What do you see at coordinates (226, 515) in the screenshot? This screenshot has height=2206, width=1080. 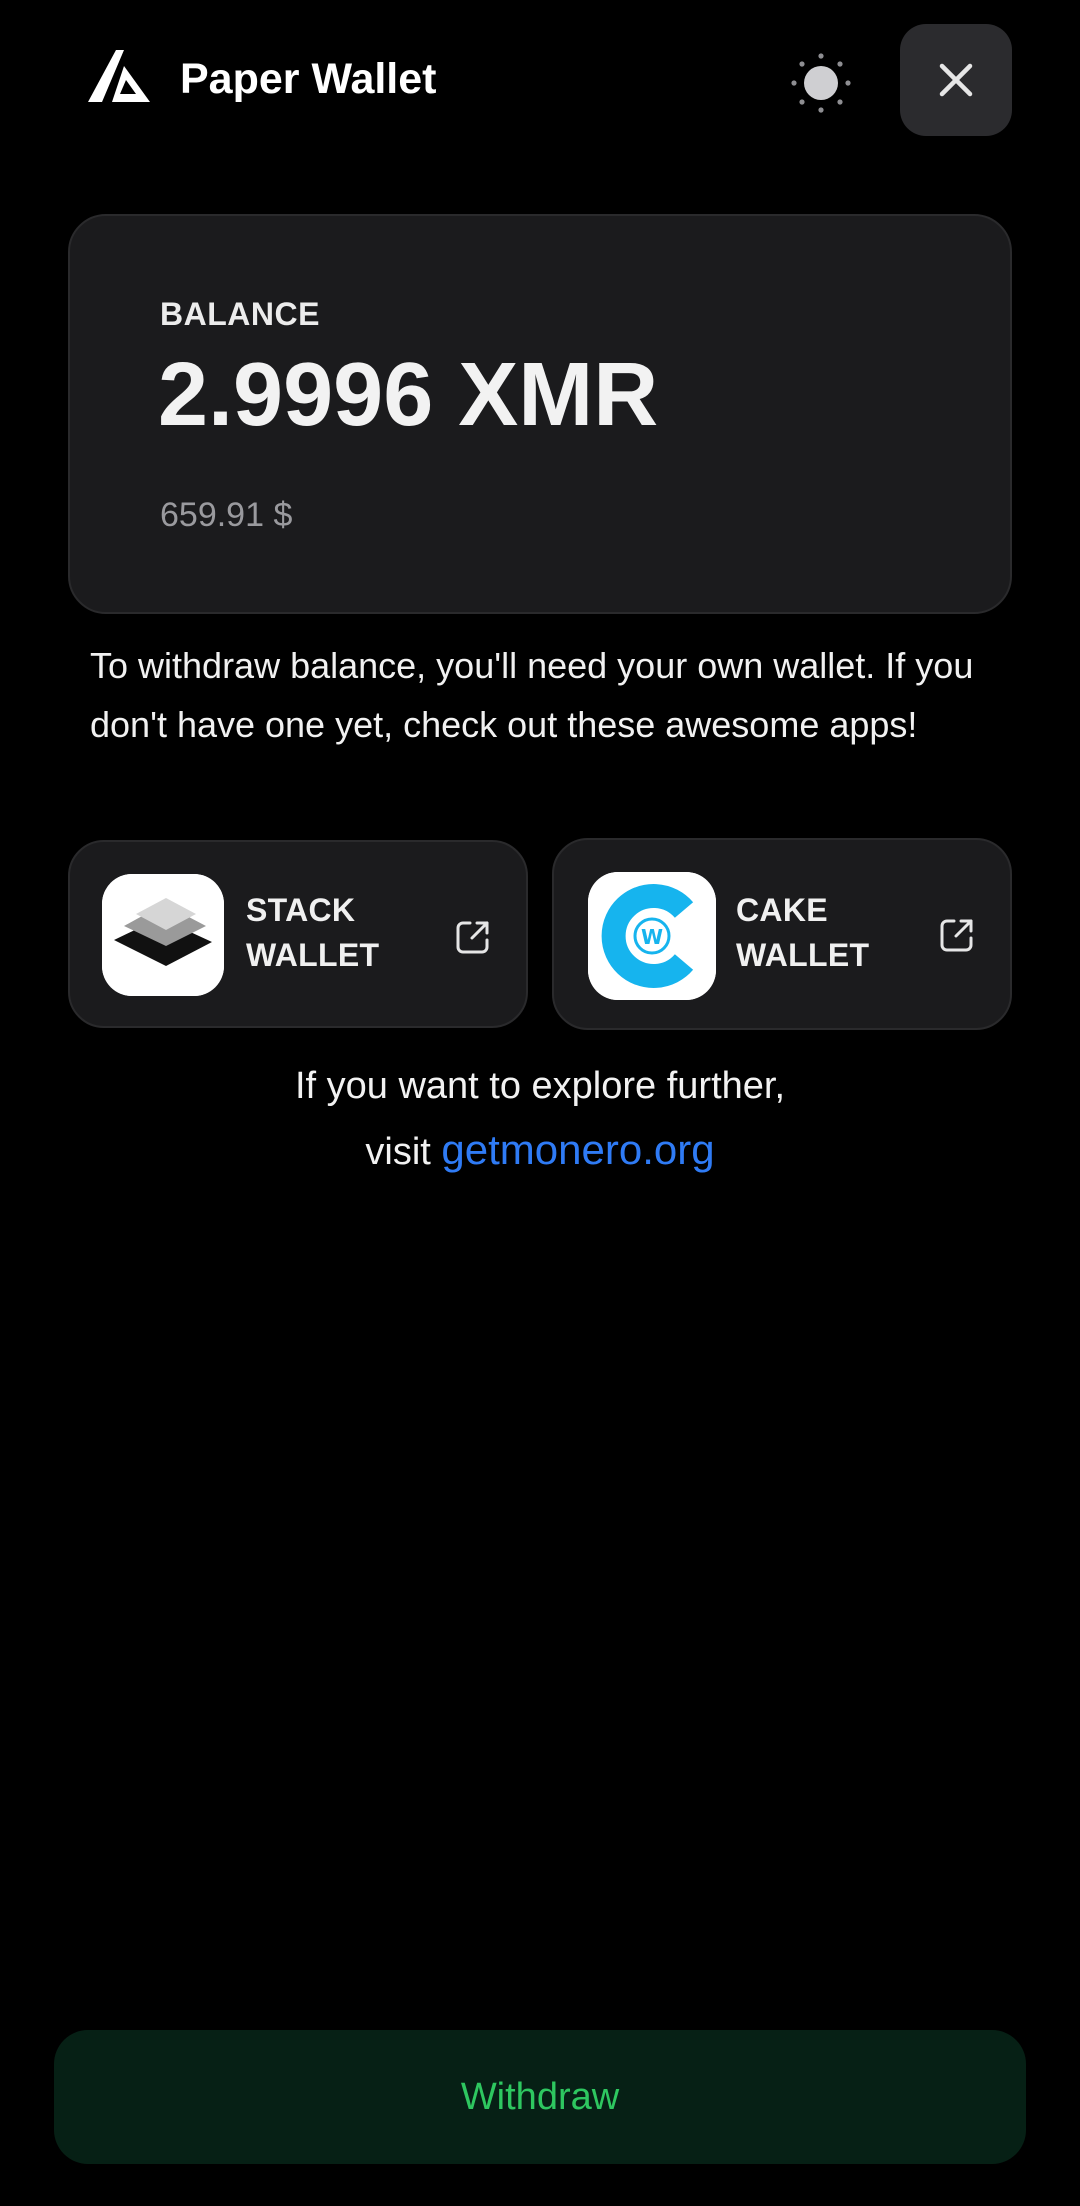 I see `balance-fiat-value: 659.91 $` at bounding box center [226, 515].